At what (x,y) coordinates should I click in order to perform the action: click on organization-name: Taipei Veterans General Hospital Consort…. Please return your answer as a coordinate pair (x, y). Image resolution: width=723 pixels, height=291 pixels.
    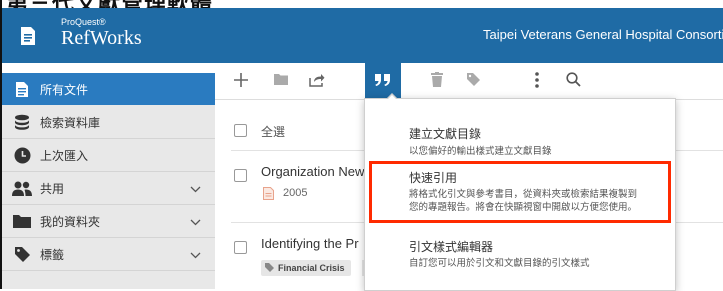
    Looking at the image, I should click on (603, 34).